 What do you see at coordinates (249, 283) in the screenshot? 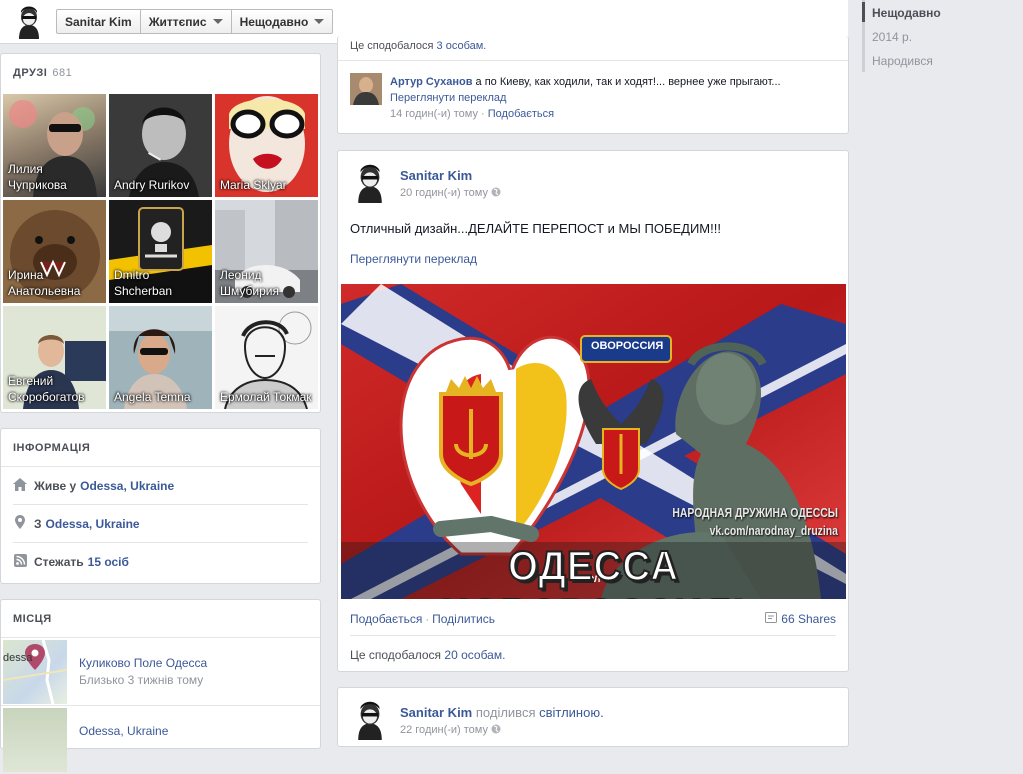
I see `friend-name: Леонид Шмубирия` at bounding box center [249, 283].